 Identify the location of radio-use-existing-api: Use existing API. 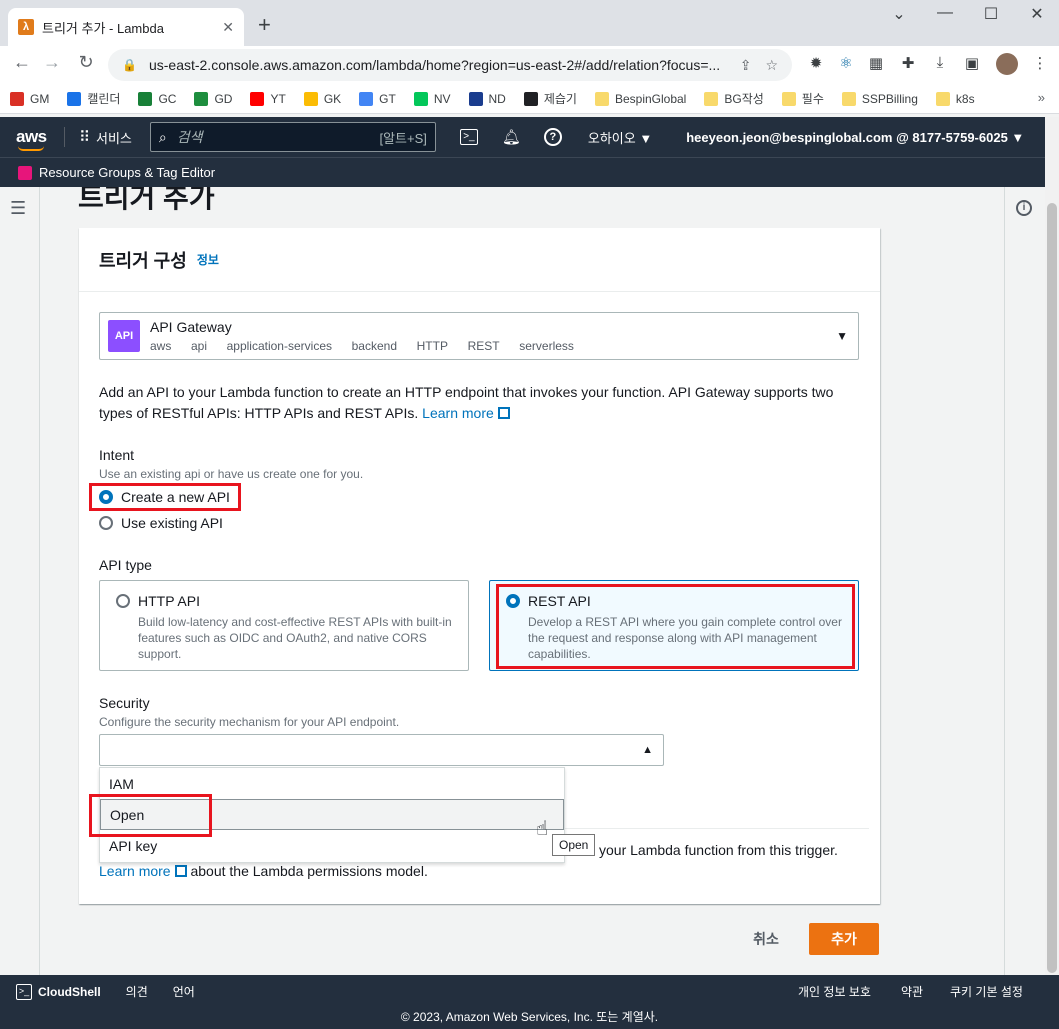
(161, 523).